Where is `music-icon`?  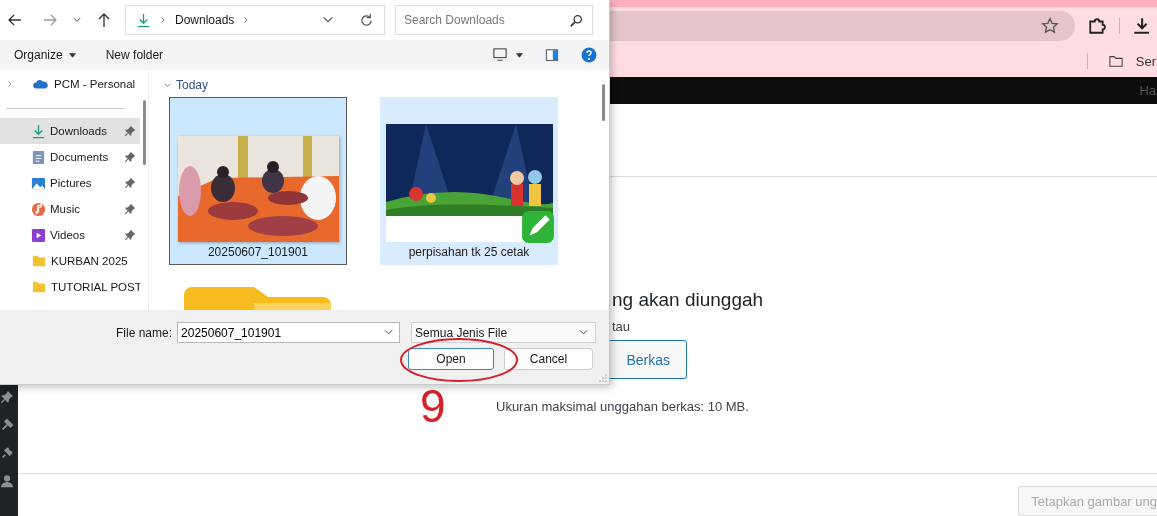 music-icon is located at coordinates (38, 209).